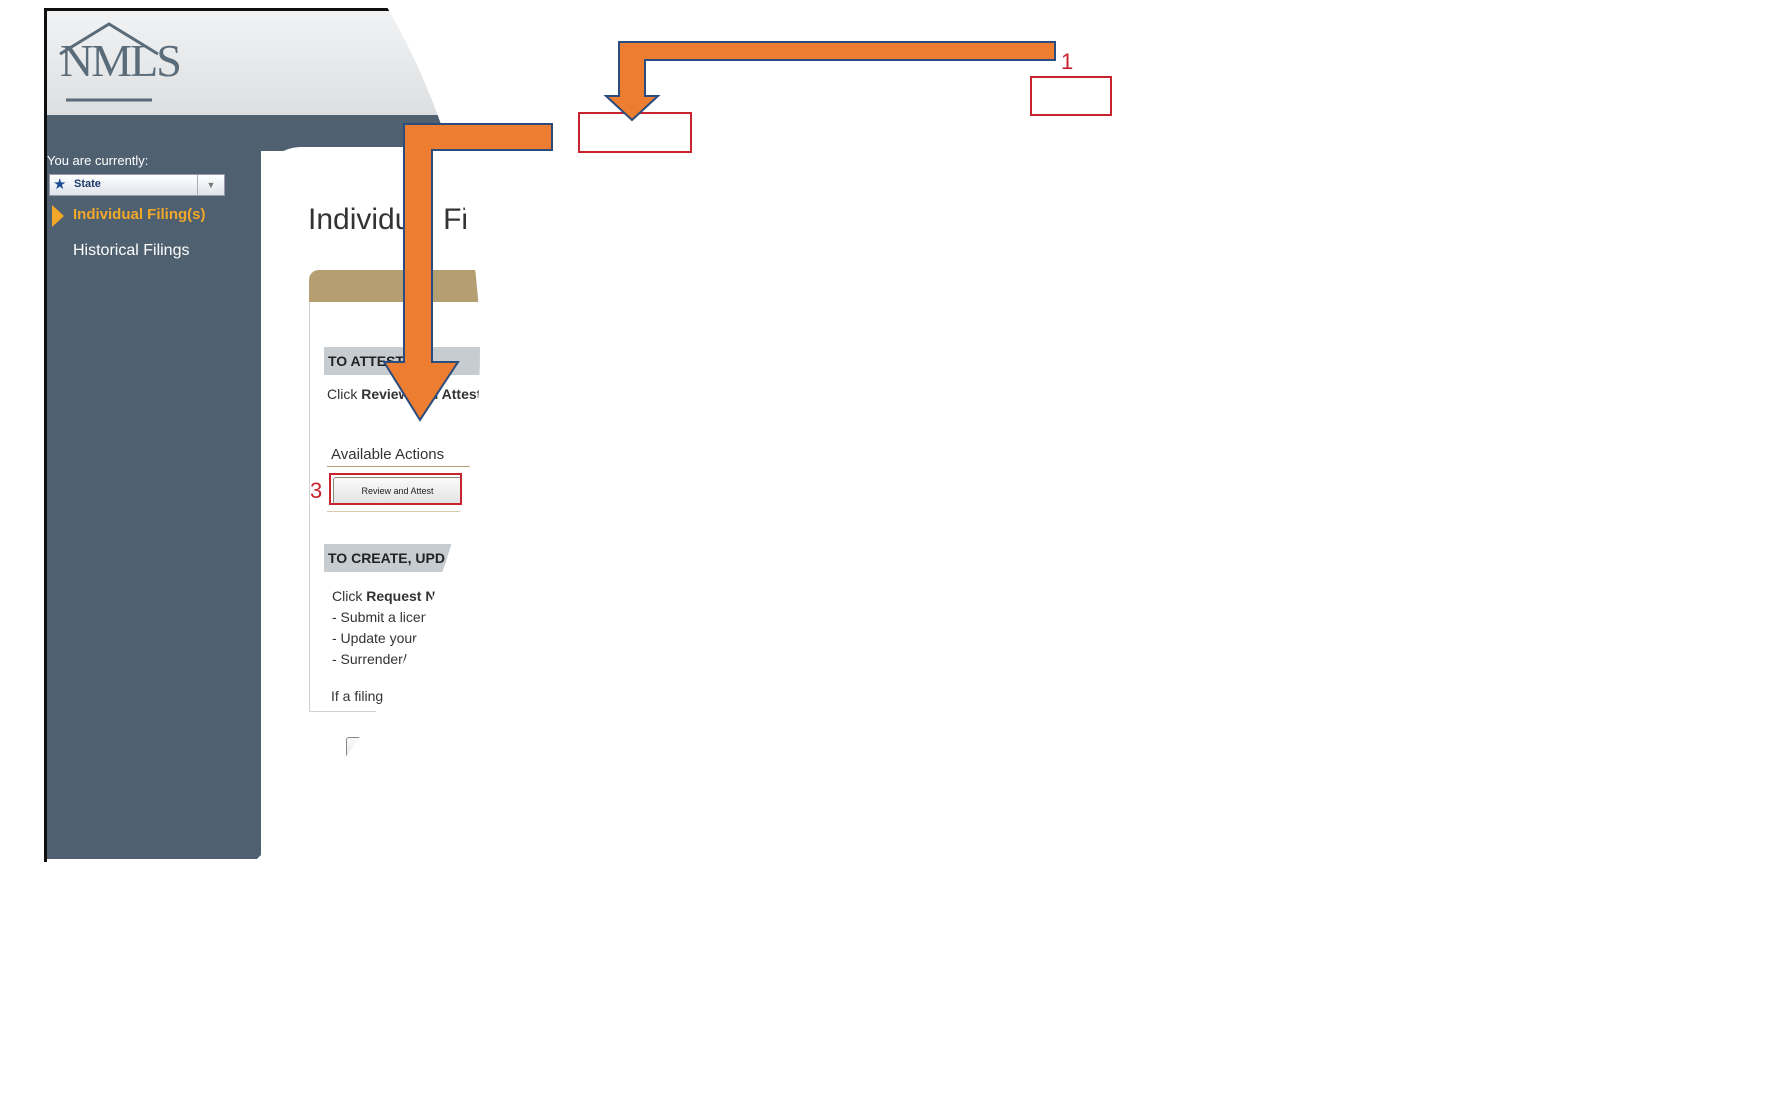  I want to click on sidebar-item-historical-filings: Historical Filings, so click(131, 251).